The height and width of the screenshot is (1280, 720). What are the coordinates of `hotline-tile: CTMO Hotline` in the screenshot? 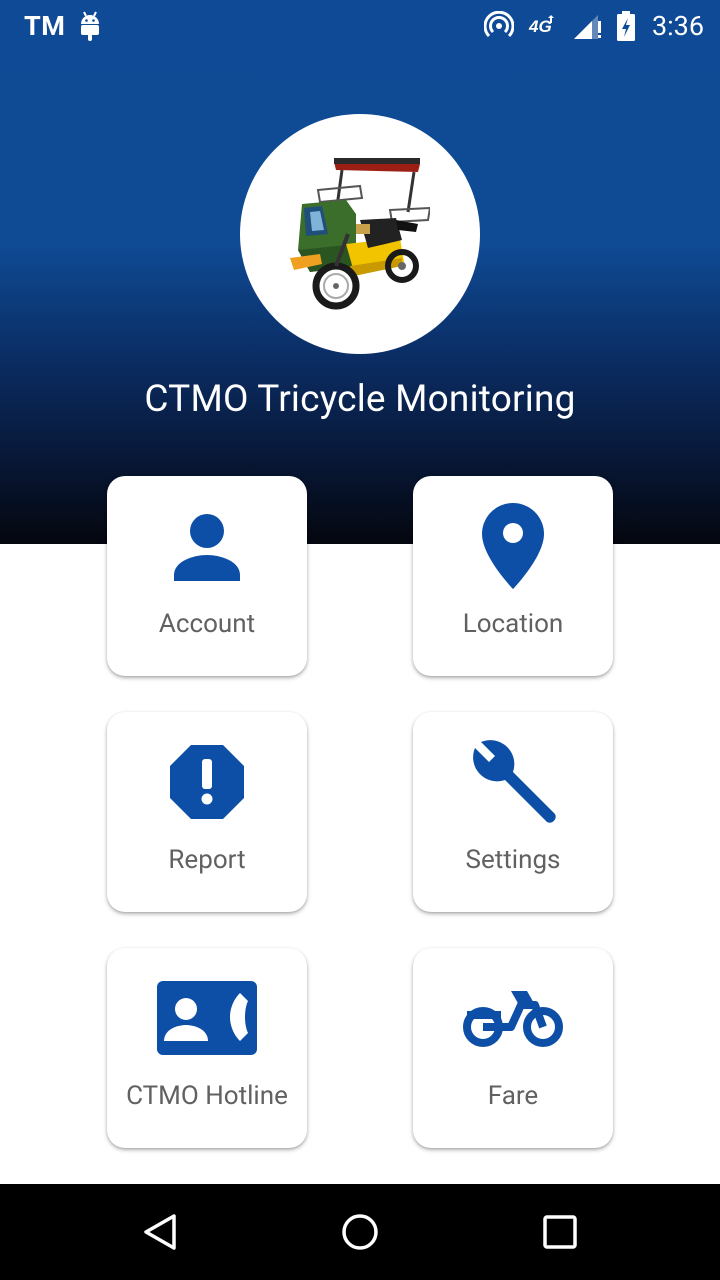 It's located at (207, 1048).